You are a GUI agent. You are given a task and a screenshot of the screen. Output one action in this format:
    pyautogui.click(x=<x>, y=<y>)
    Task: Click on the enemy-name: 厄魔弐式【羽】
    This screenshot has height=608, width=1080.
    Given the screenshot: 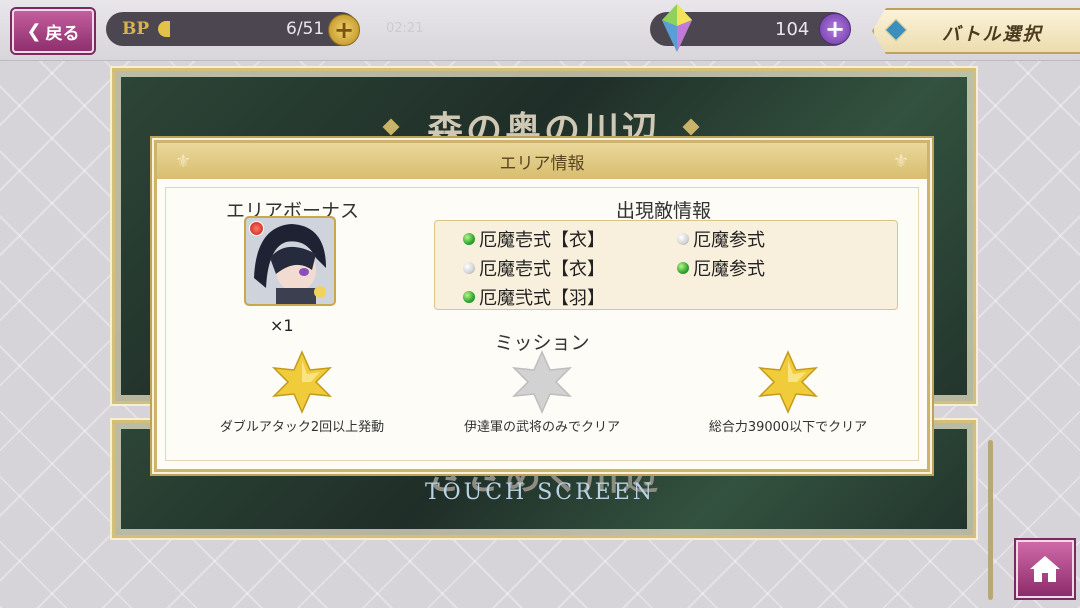 What is the action you would take?
    pyautogui.click(x=542, y=298)
    